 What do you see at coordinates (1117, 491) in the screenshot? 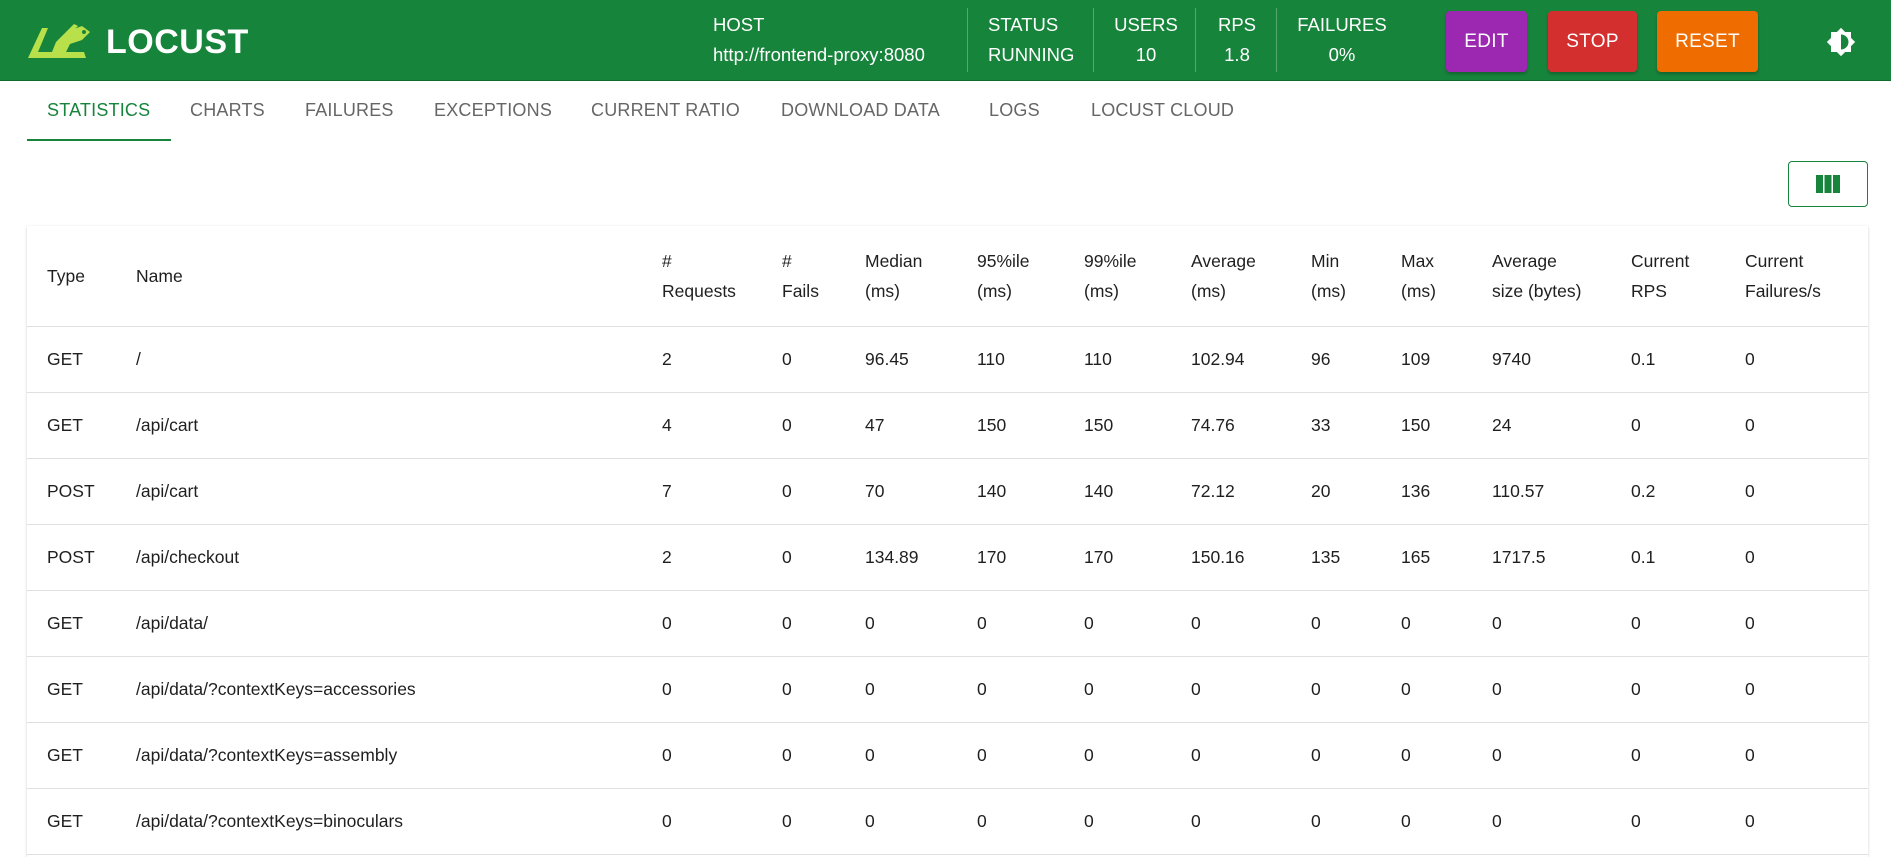
I see `cell-p99: 140` at bounding box center [1117, 491].